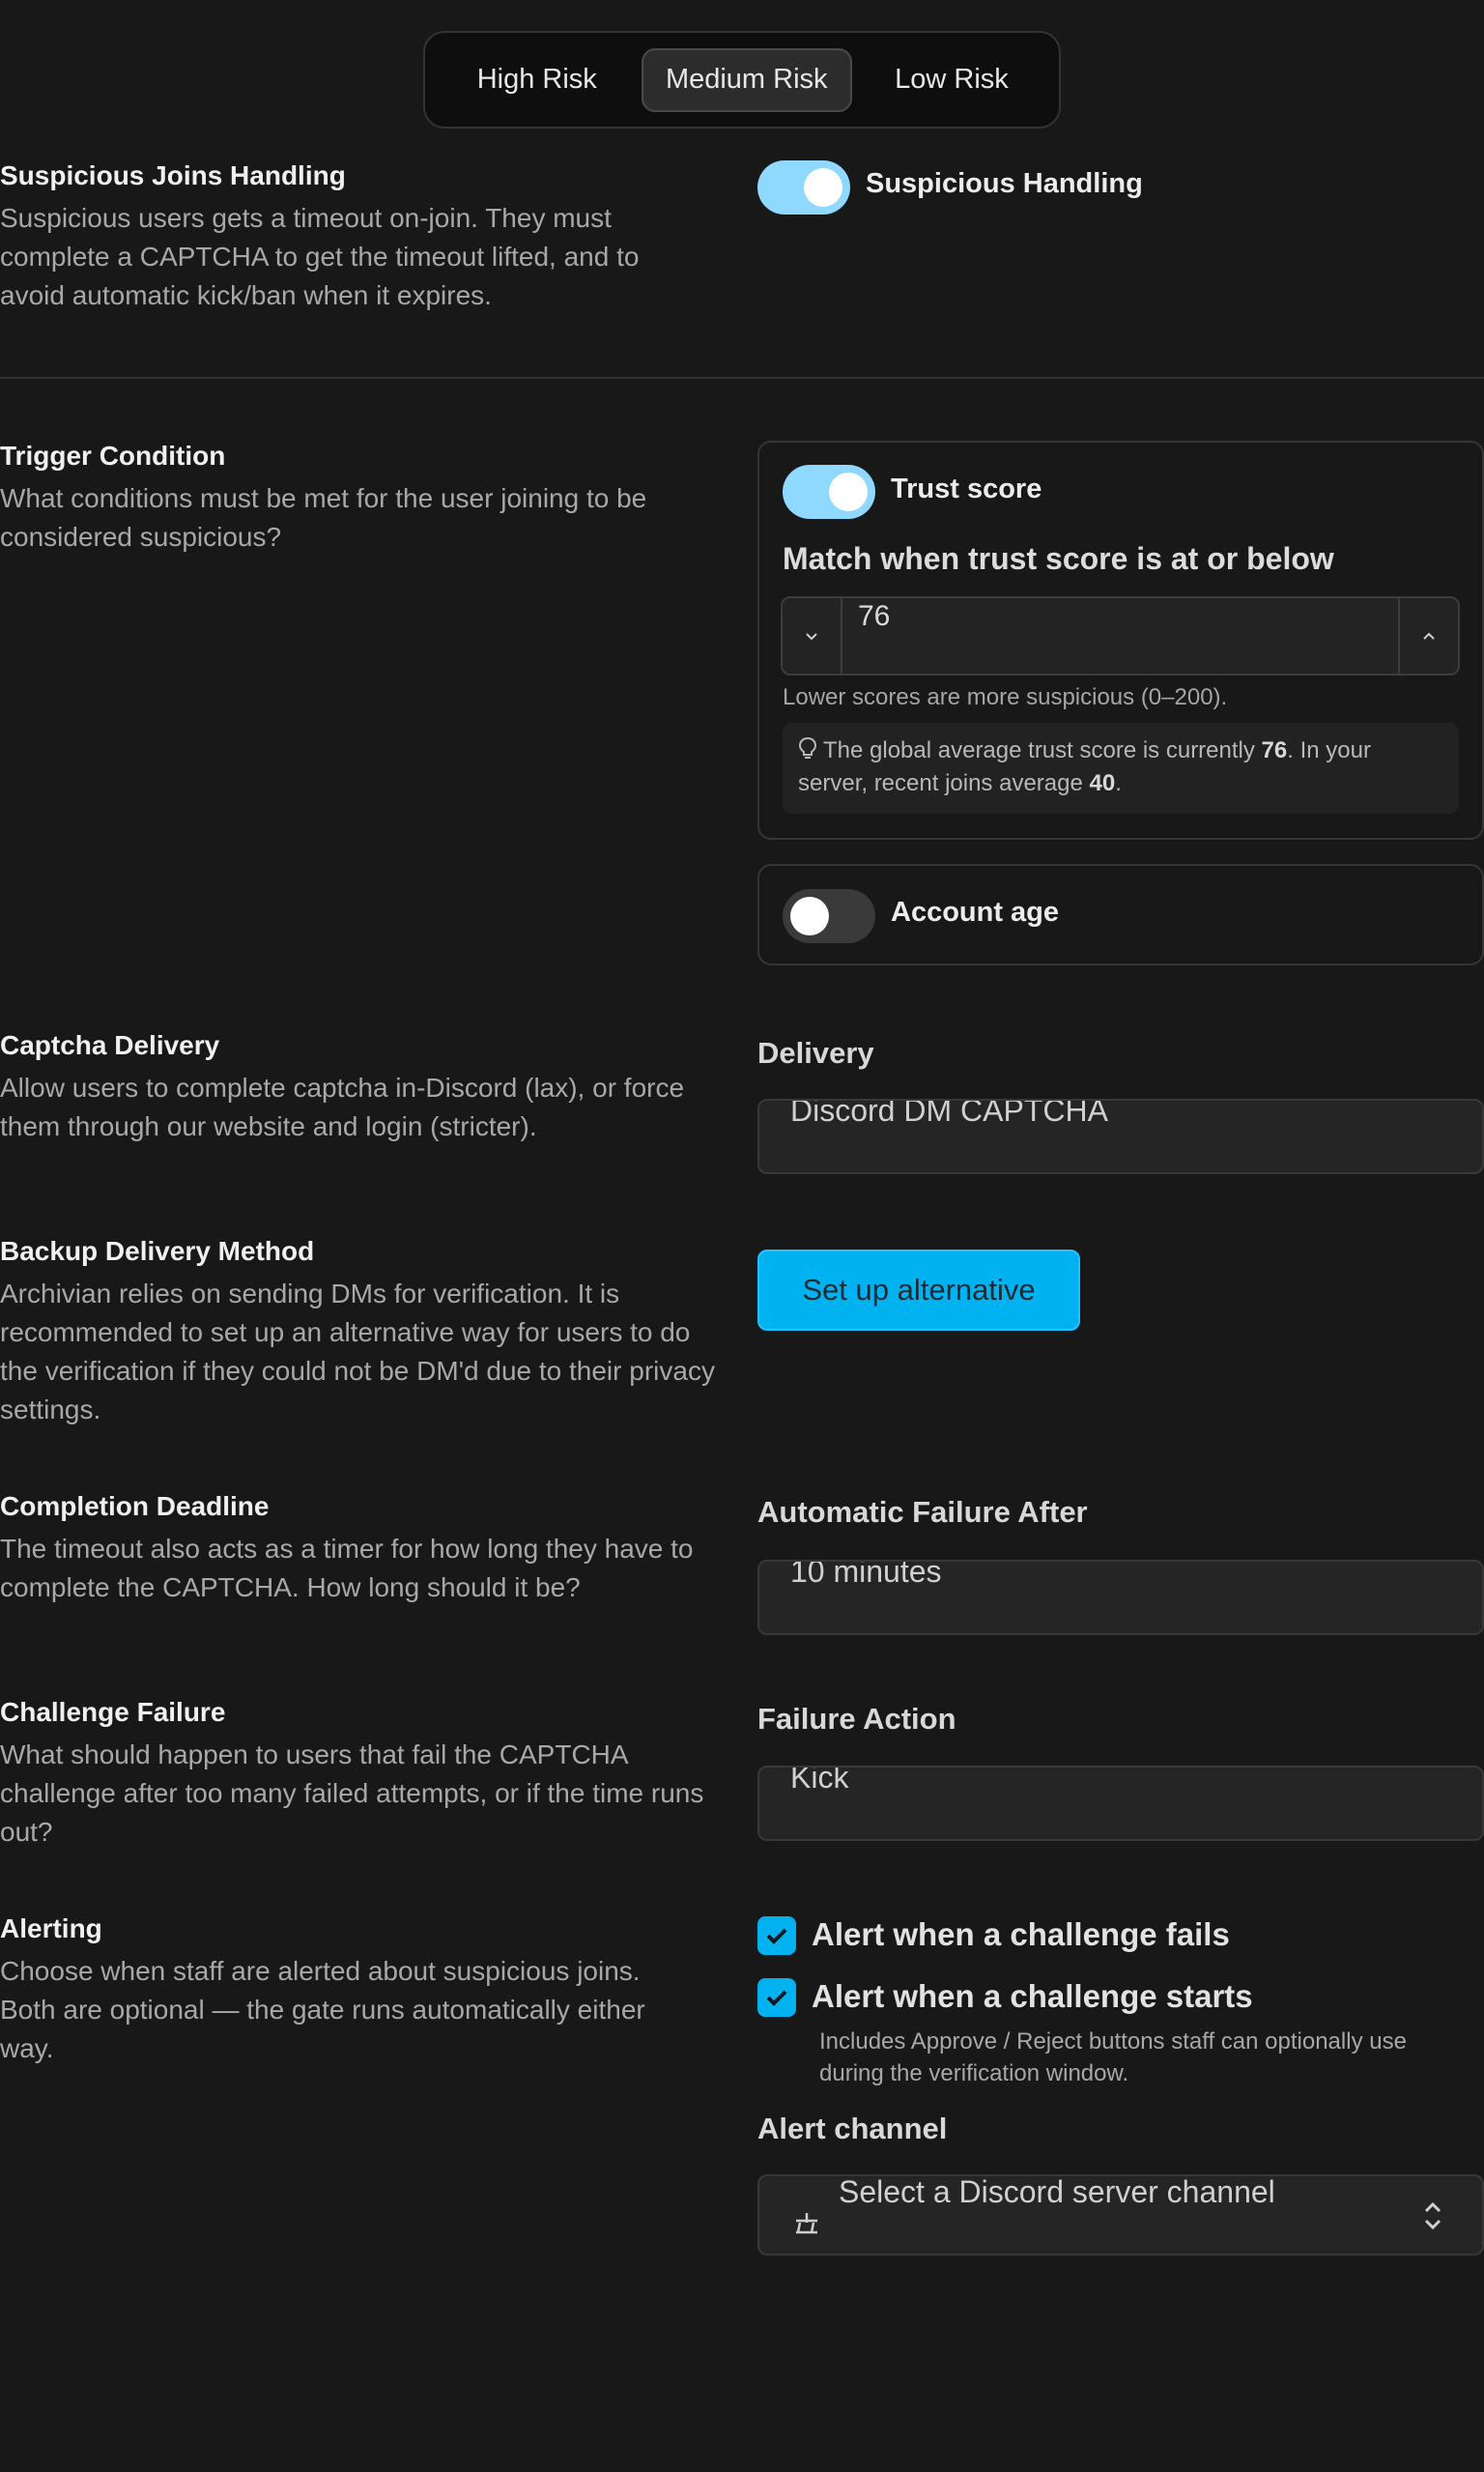 This screenshot has width=1484, height=2472. I want to click on increment-button, so click(1428, 636).